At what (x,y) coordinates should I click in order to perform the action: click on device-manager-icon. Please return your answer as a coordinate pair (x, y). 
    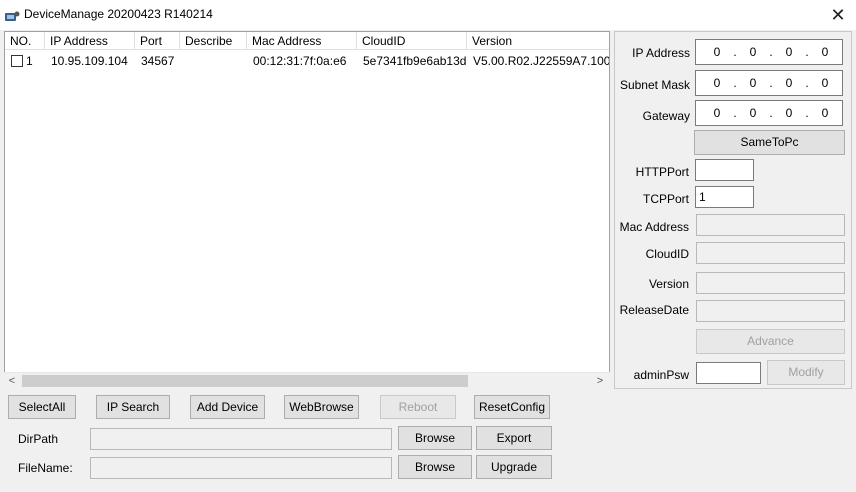
    Looking at the image, I should click on (12, 16).